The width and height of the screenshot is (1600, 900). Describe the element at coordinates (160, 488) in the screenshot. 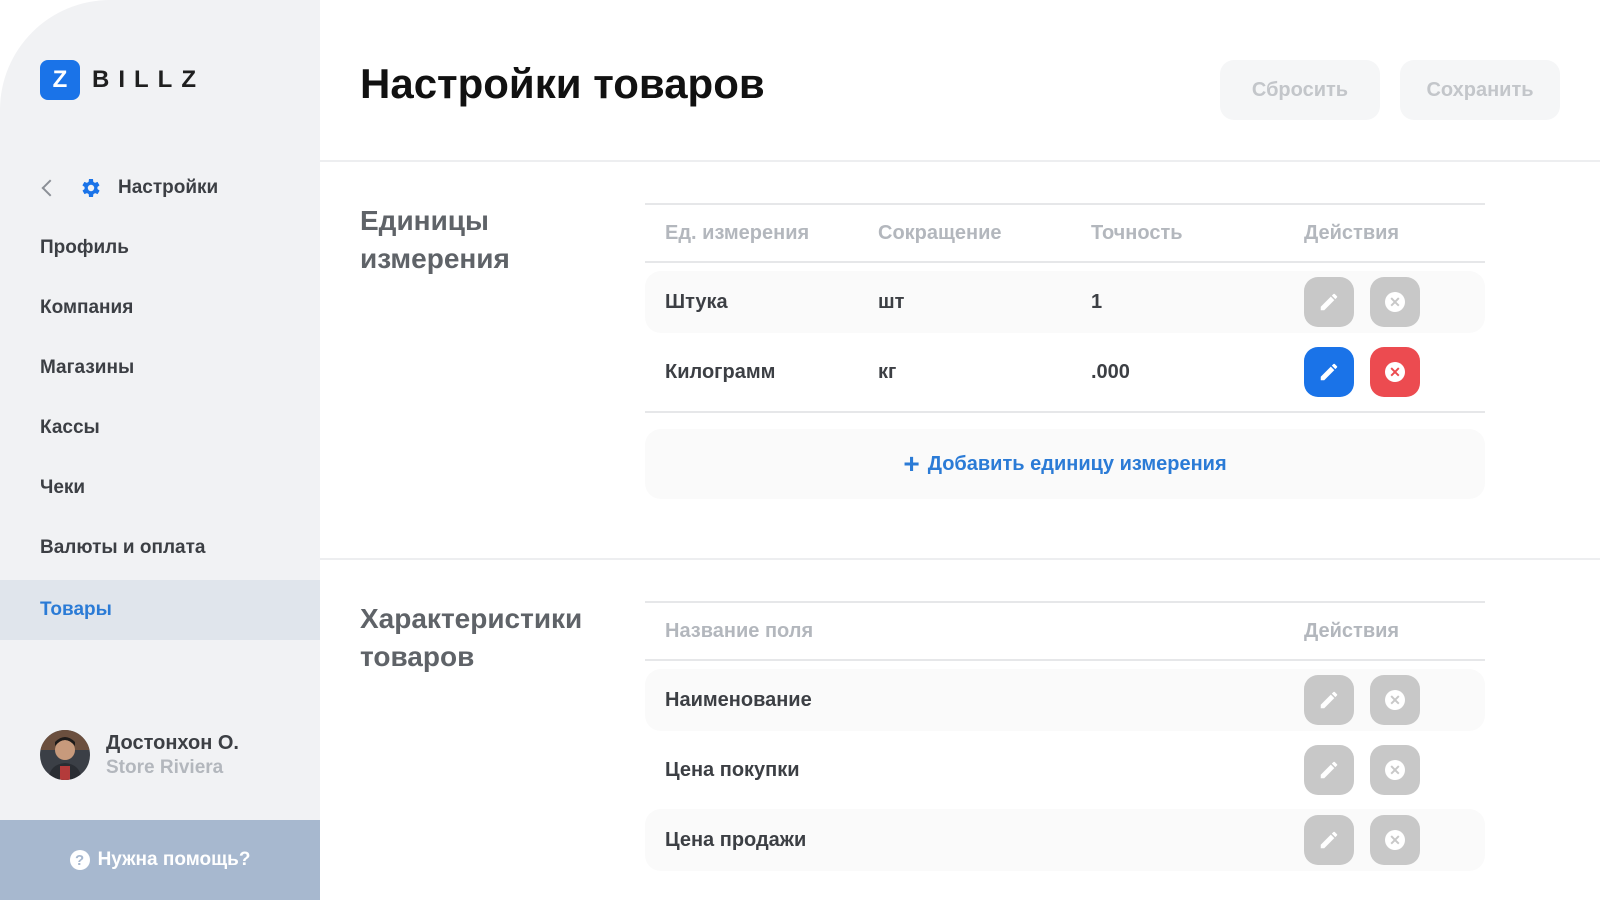

I see `sidebar-item-receipts: Чеки` at that location.